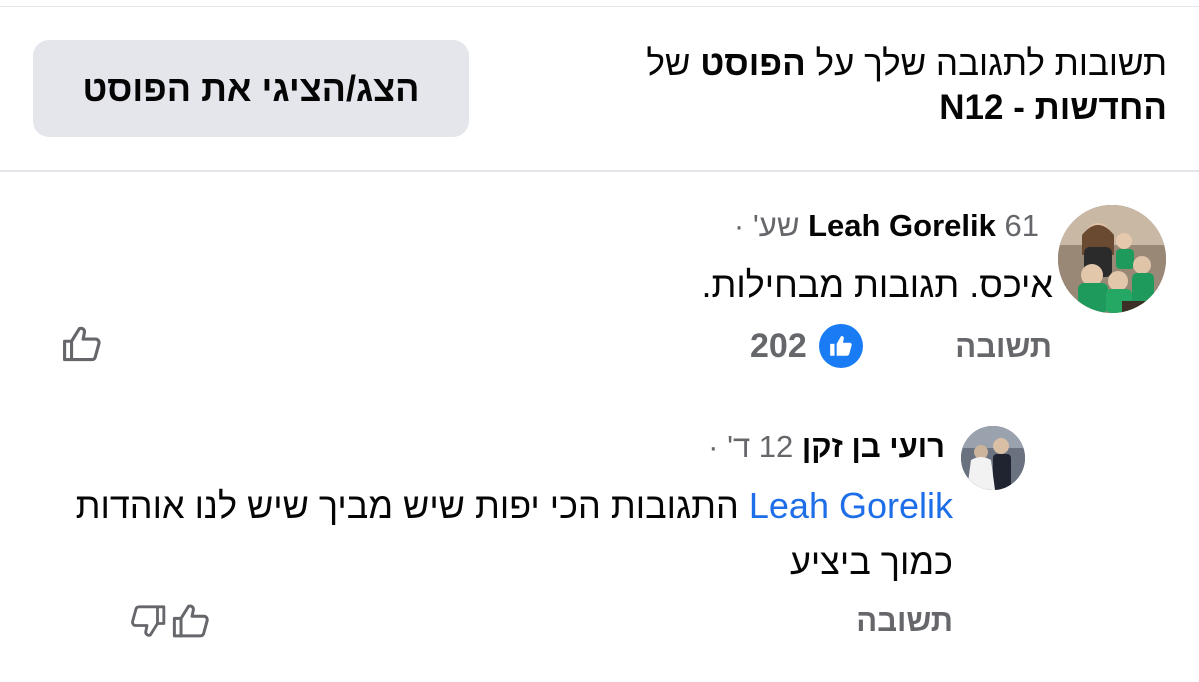 Image resolution: width=1199 pixels, height=682 pixels. I want to click on thumbs-down-outline-icon, so click(148, 621).